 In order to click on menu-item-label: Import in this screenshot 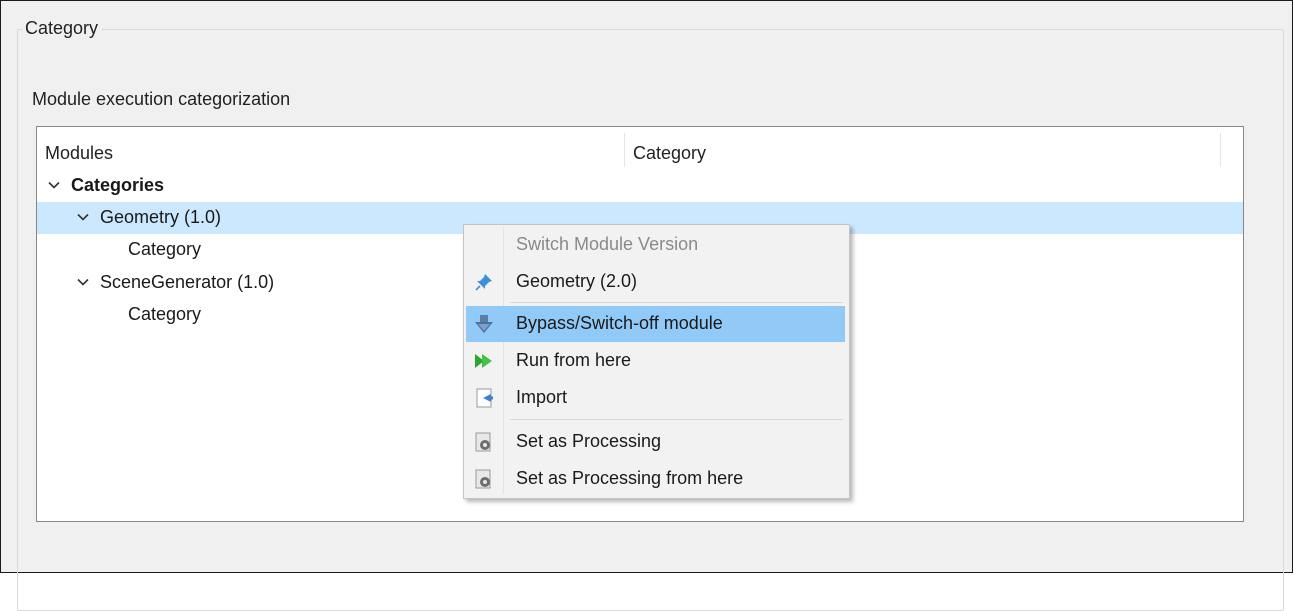, I will do `click(542, 397)`.